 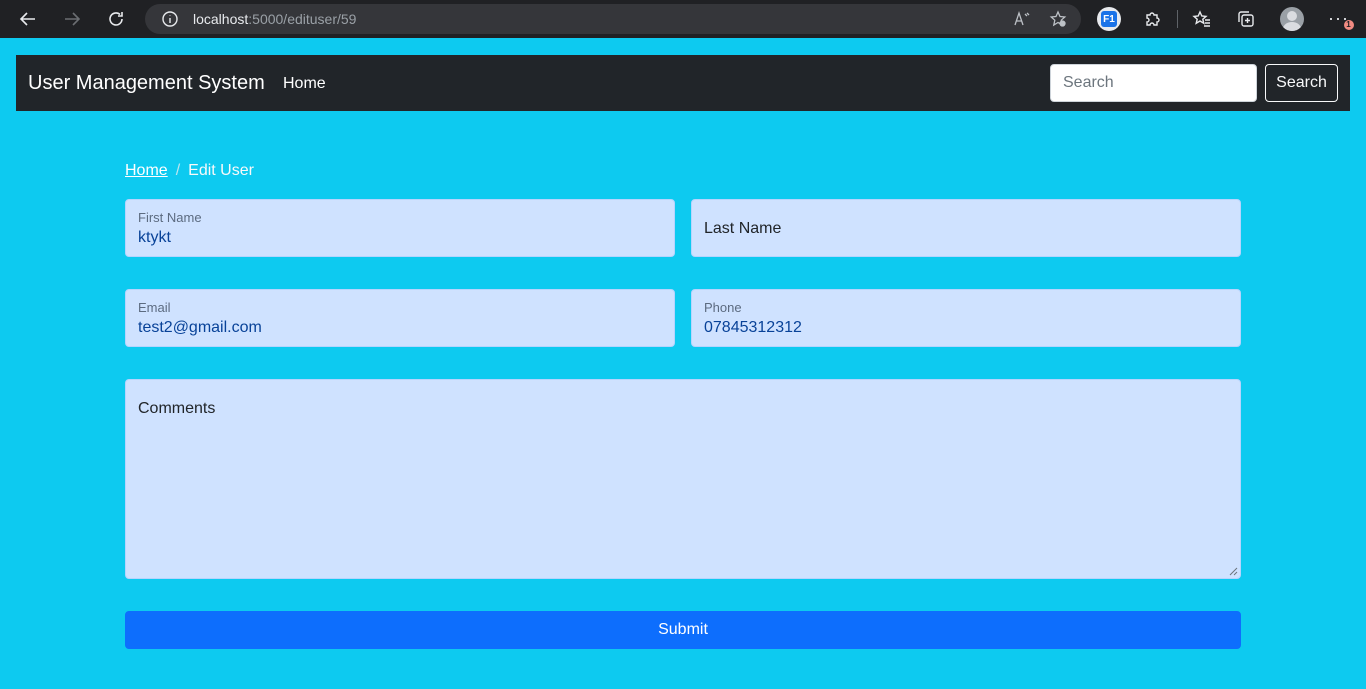 I want to click on nav-link-home: Home, so click(x=304, y=84).